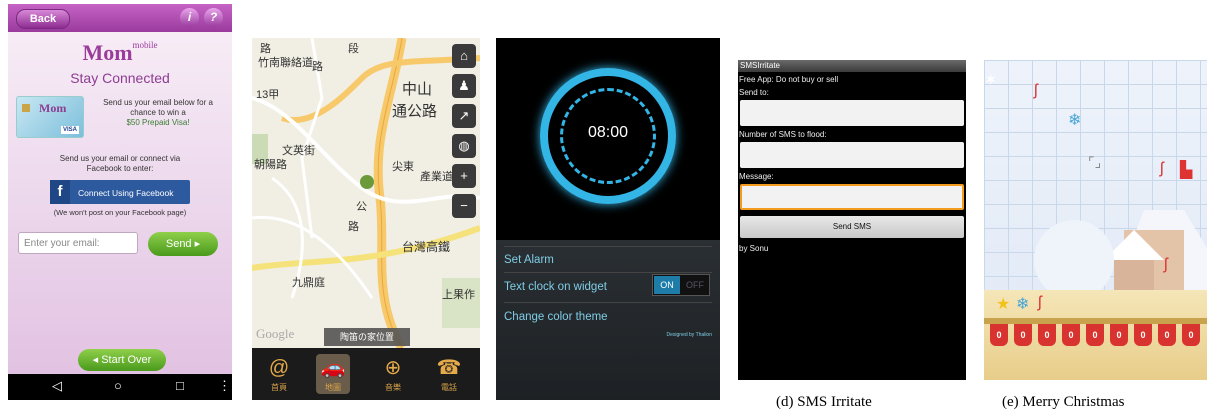 Image resolution: width=1207 pixels, height=411 pixels. What do you see at coordinates (464, 116) in the screenshot?
I see `directions-icon: ↗` at bounding box center [464, 116].